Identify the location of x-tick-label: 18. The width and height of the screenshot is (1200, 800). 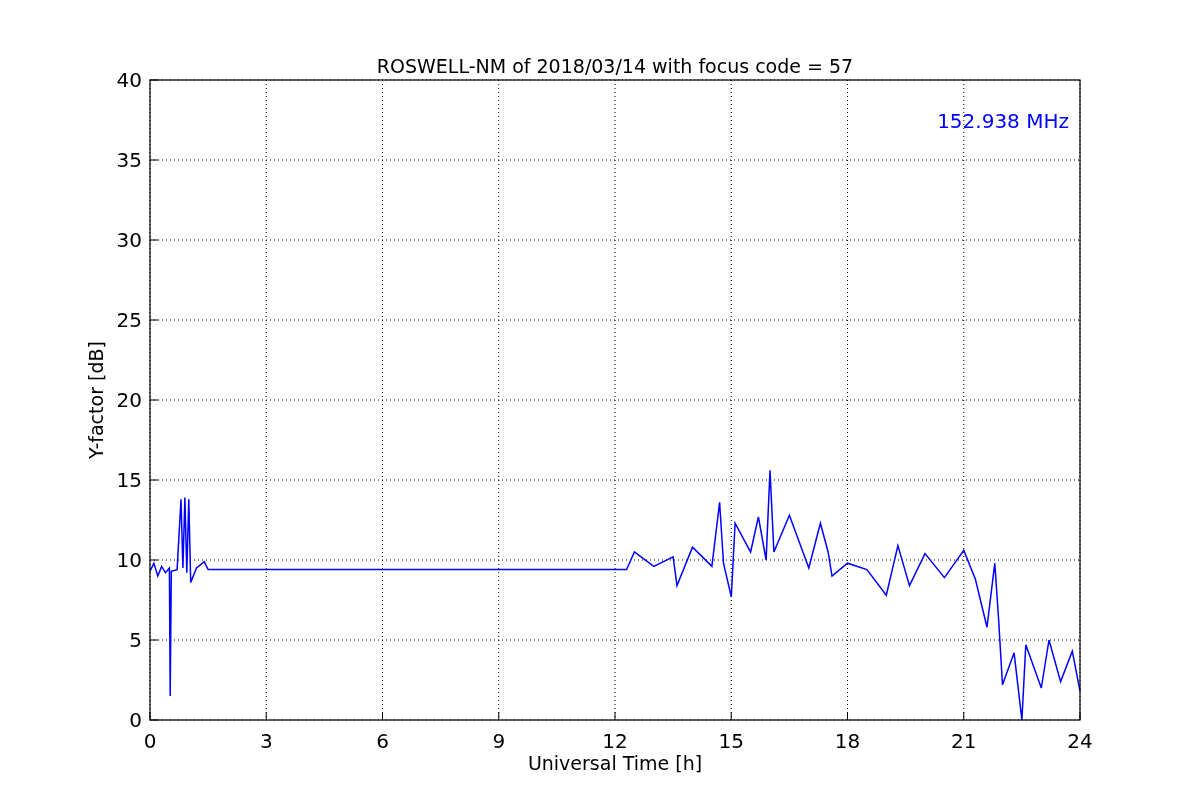
(847, 741).